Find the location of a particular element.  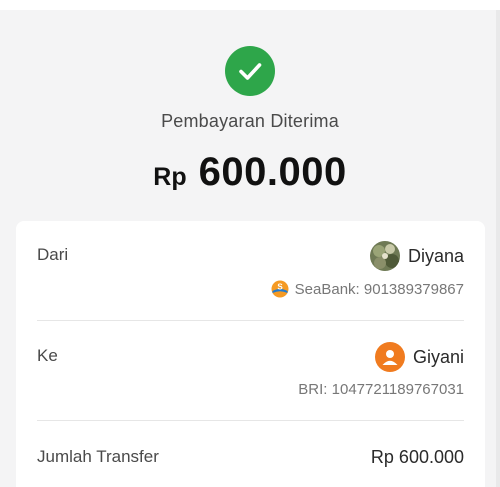

sender: Diyana is located at coordinates (416, 256).